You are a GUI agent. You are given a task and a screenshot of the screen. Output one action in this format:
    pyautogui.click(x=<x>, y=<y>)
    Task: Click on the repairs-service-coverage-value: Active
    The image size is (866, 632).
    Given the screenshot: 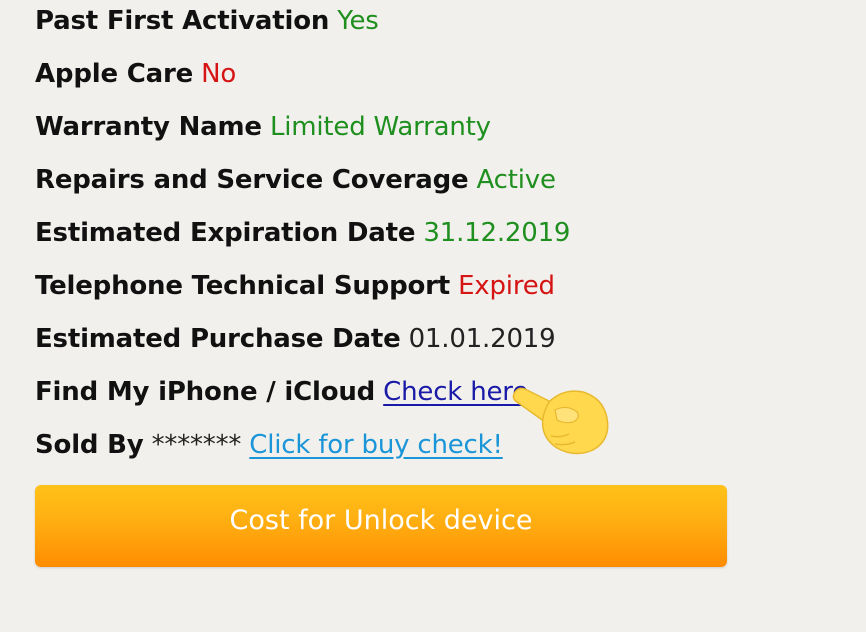 What is the action you would take?
    pyautogui.click(x=516, y=180)
    